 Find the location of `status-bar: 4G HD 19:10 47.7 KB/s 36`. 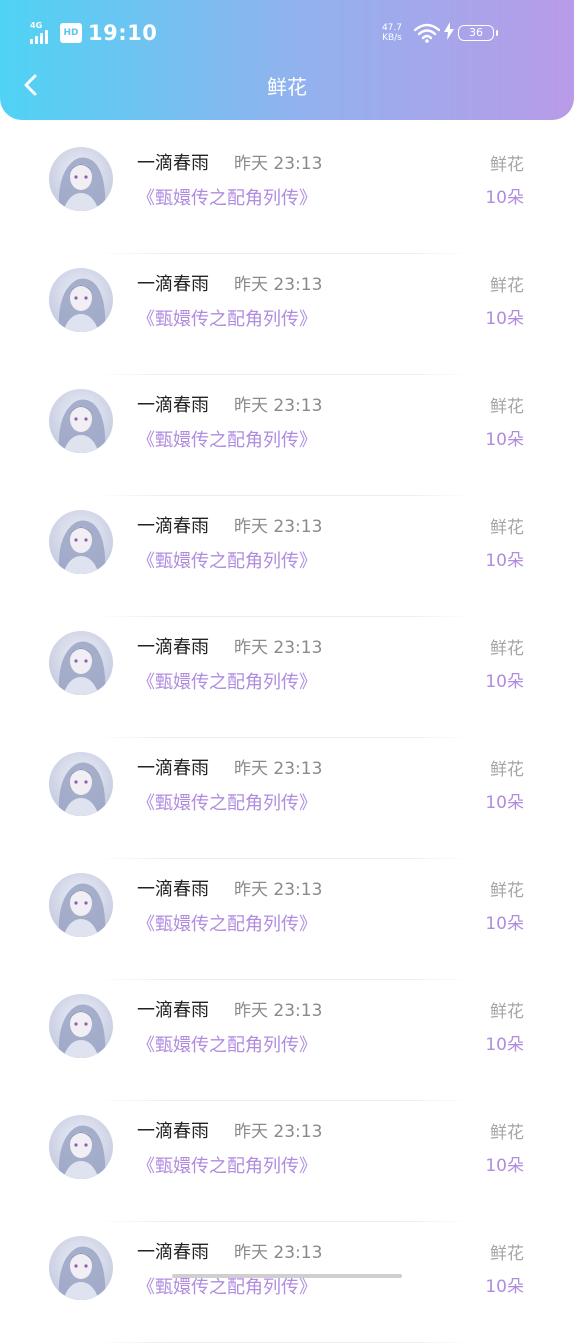

status-bar: 4G HD 19:10 47.7 KB/s 36 is located at coordinates (287, 32).